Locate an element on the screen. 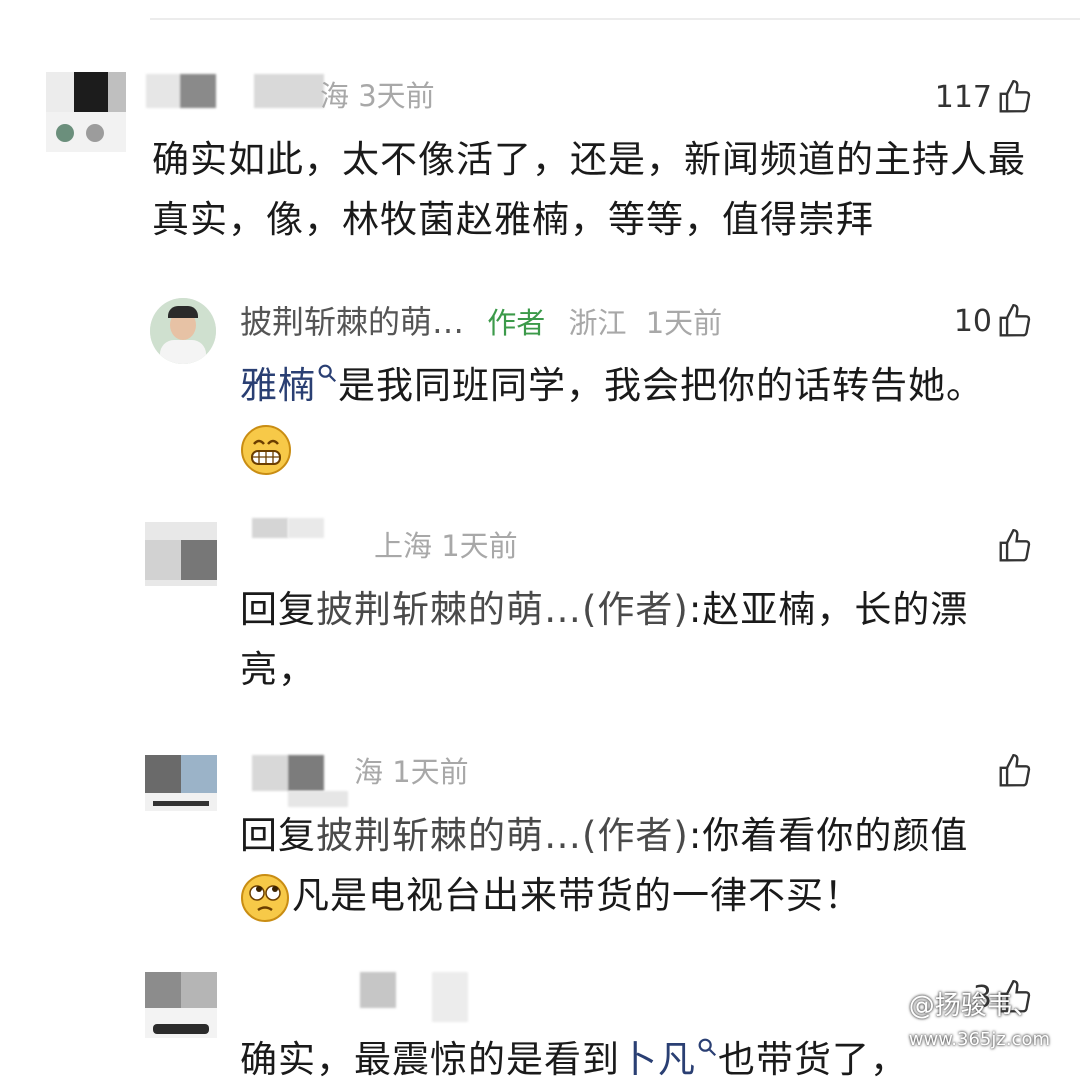  comment-text-line2: 凡是电视台出来带货的一律不买！ is located at coordinates (577, 895).